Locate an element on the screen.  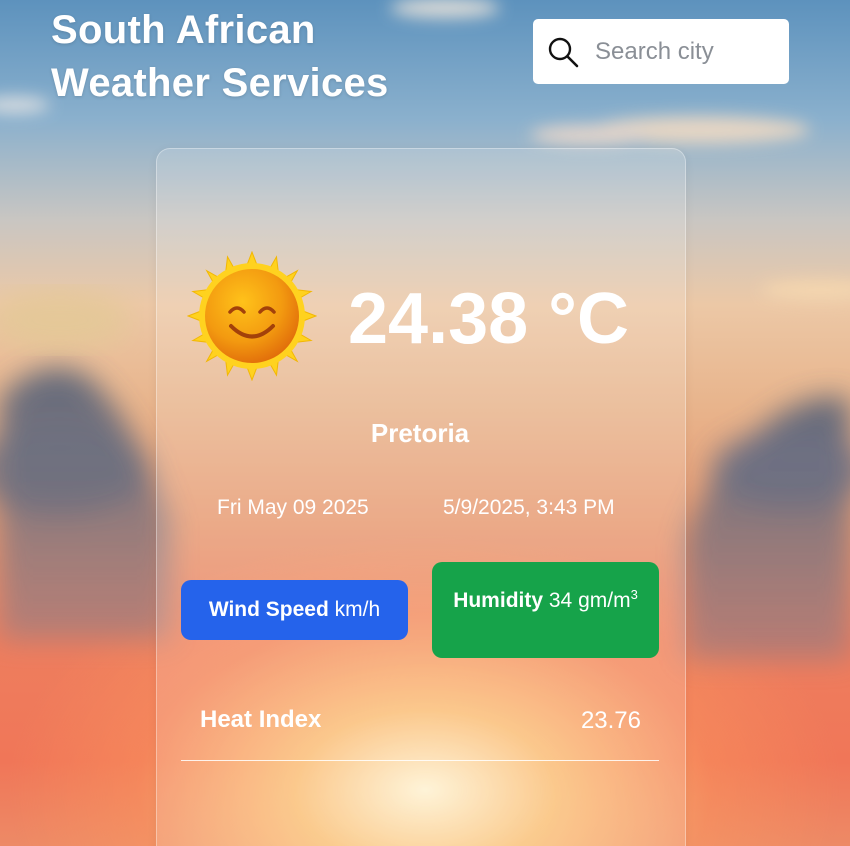
app-title-line-2: Weather Services is located at coordinates (220, 83).